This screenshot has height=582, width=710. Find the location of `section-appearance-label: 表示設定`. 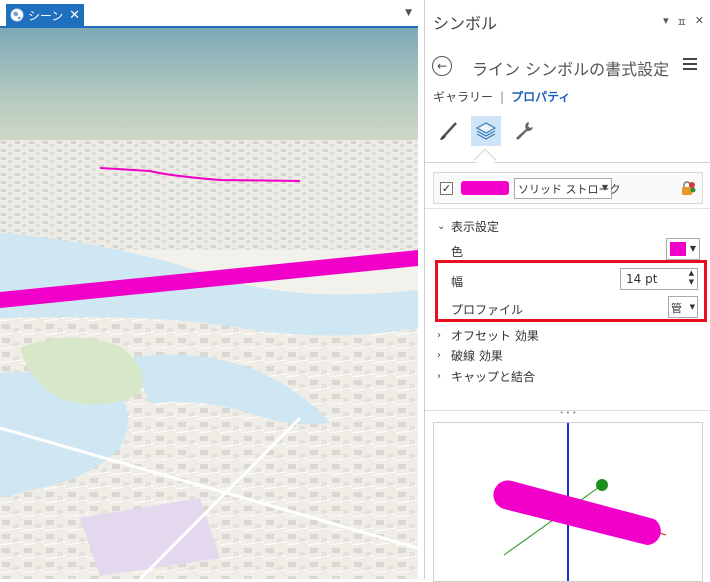

section-appearance-label: 表示設定 is located at coordinates (475, 227).